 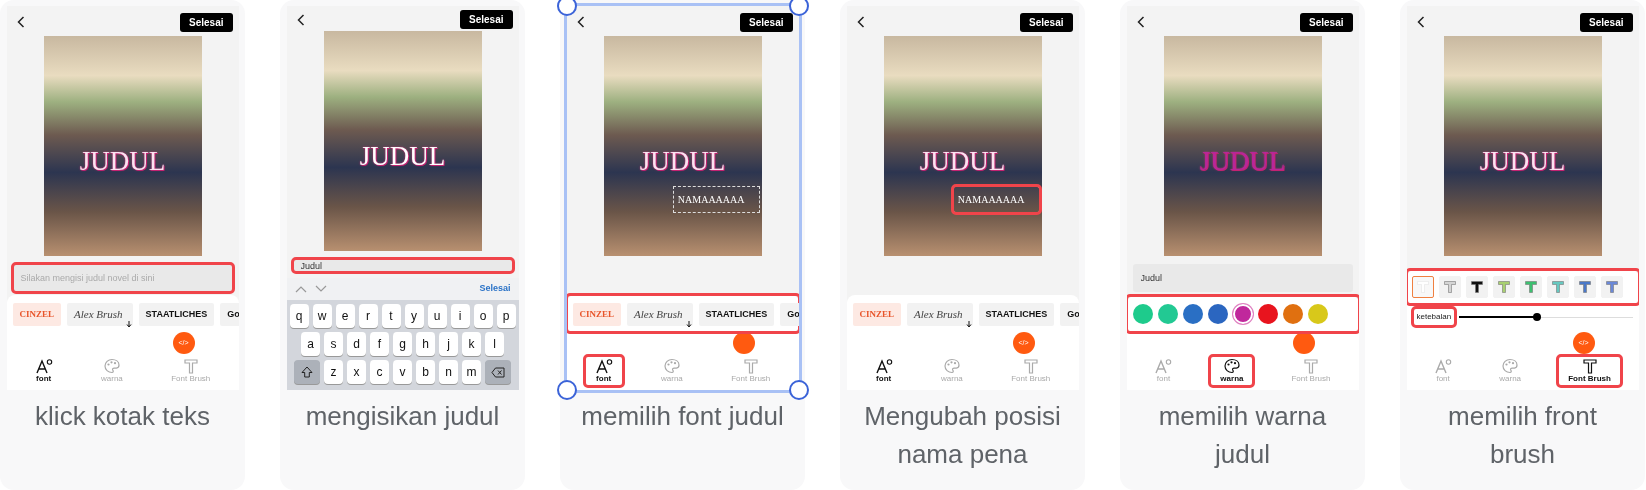 What do you see at coordinates (506, 316) in the screenshot?
I see `keyboard-key: p` at bounding box center [506, 316].